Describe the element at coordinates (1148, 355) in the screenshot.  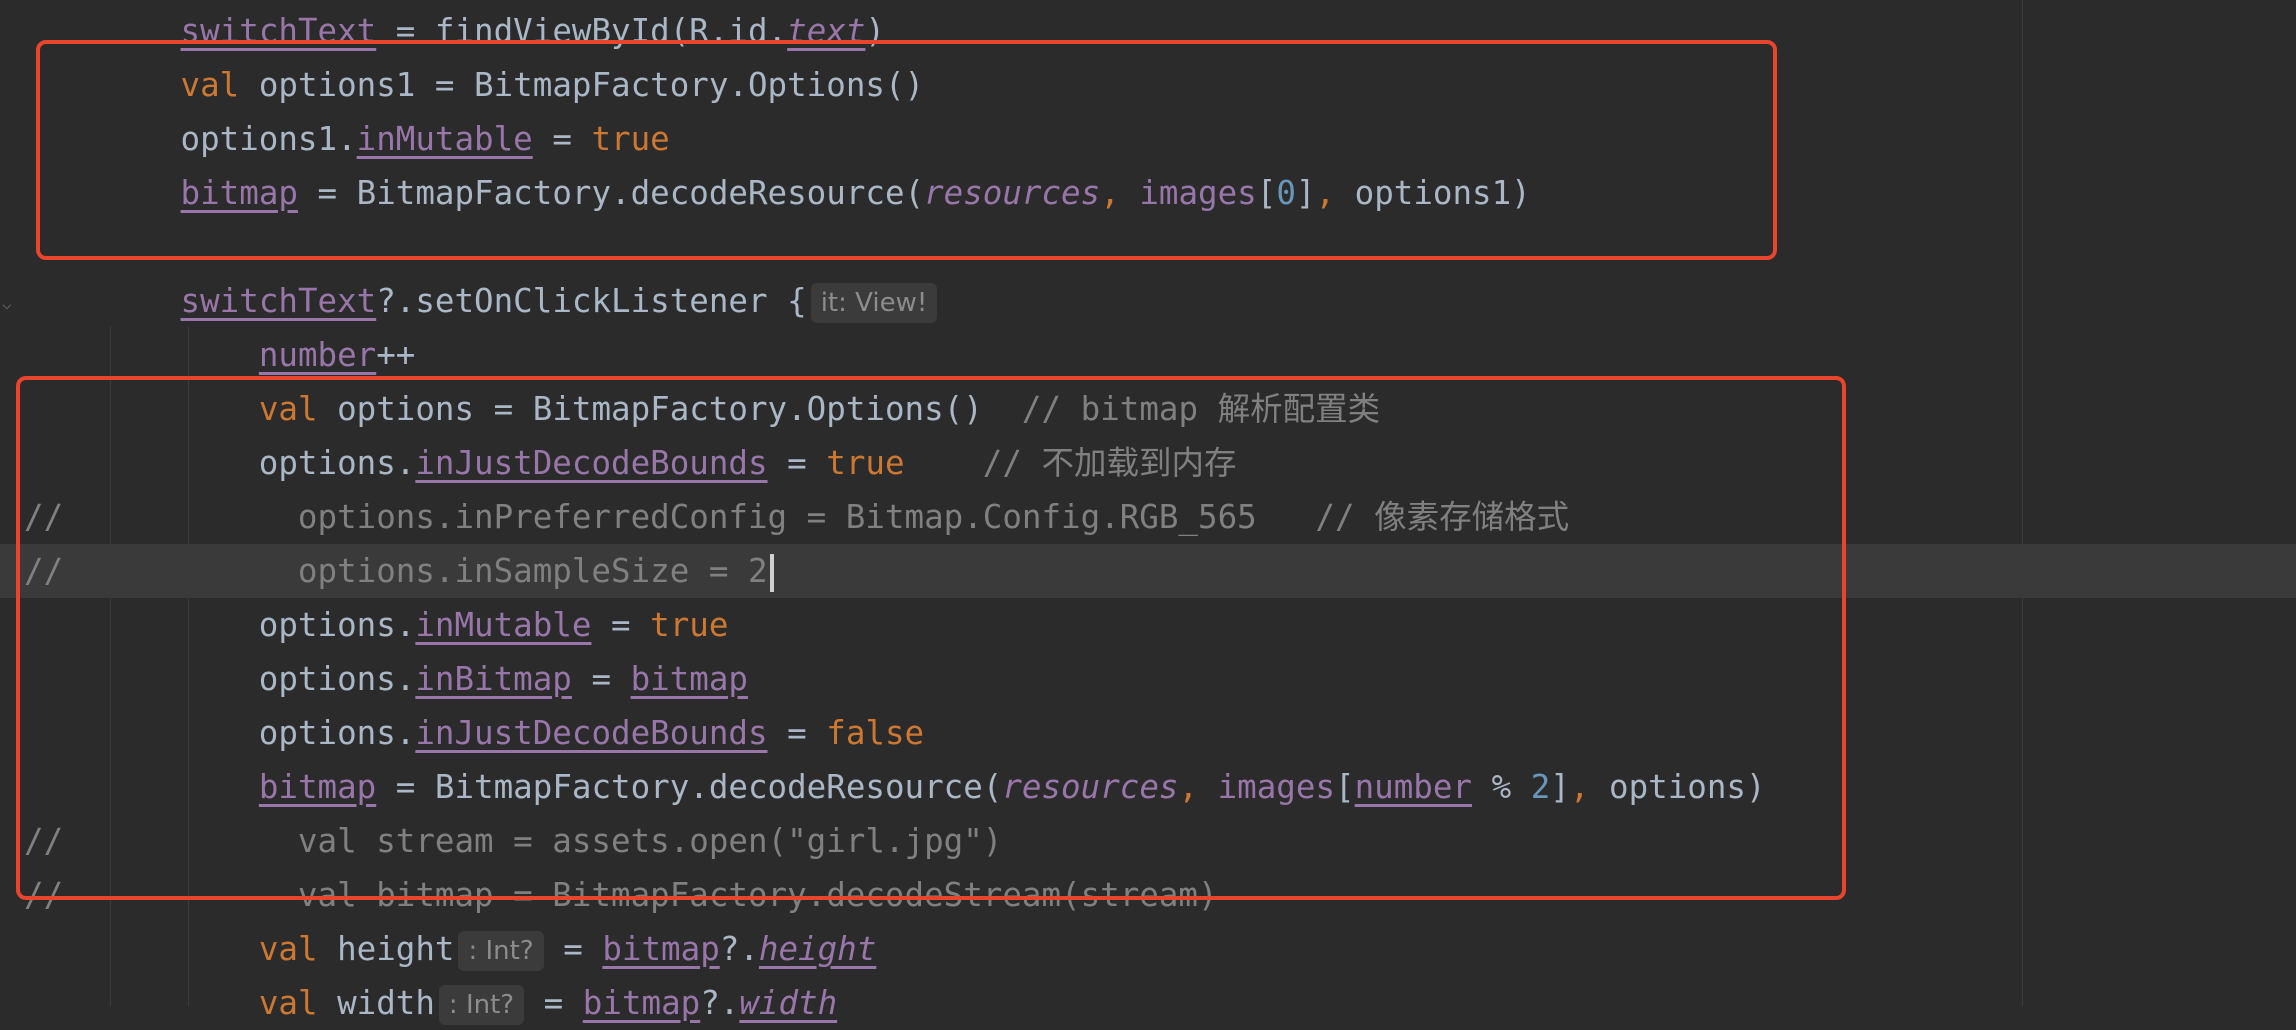
I see `code-line: number++` at that location.